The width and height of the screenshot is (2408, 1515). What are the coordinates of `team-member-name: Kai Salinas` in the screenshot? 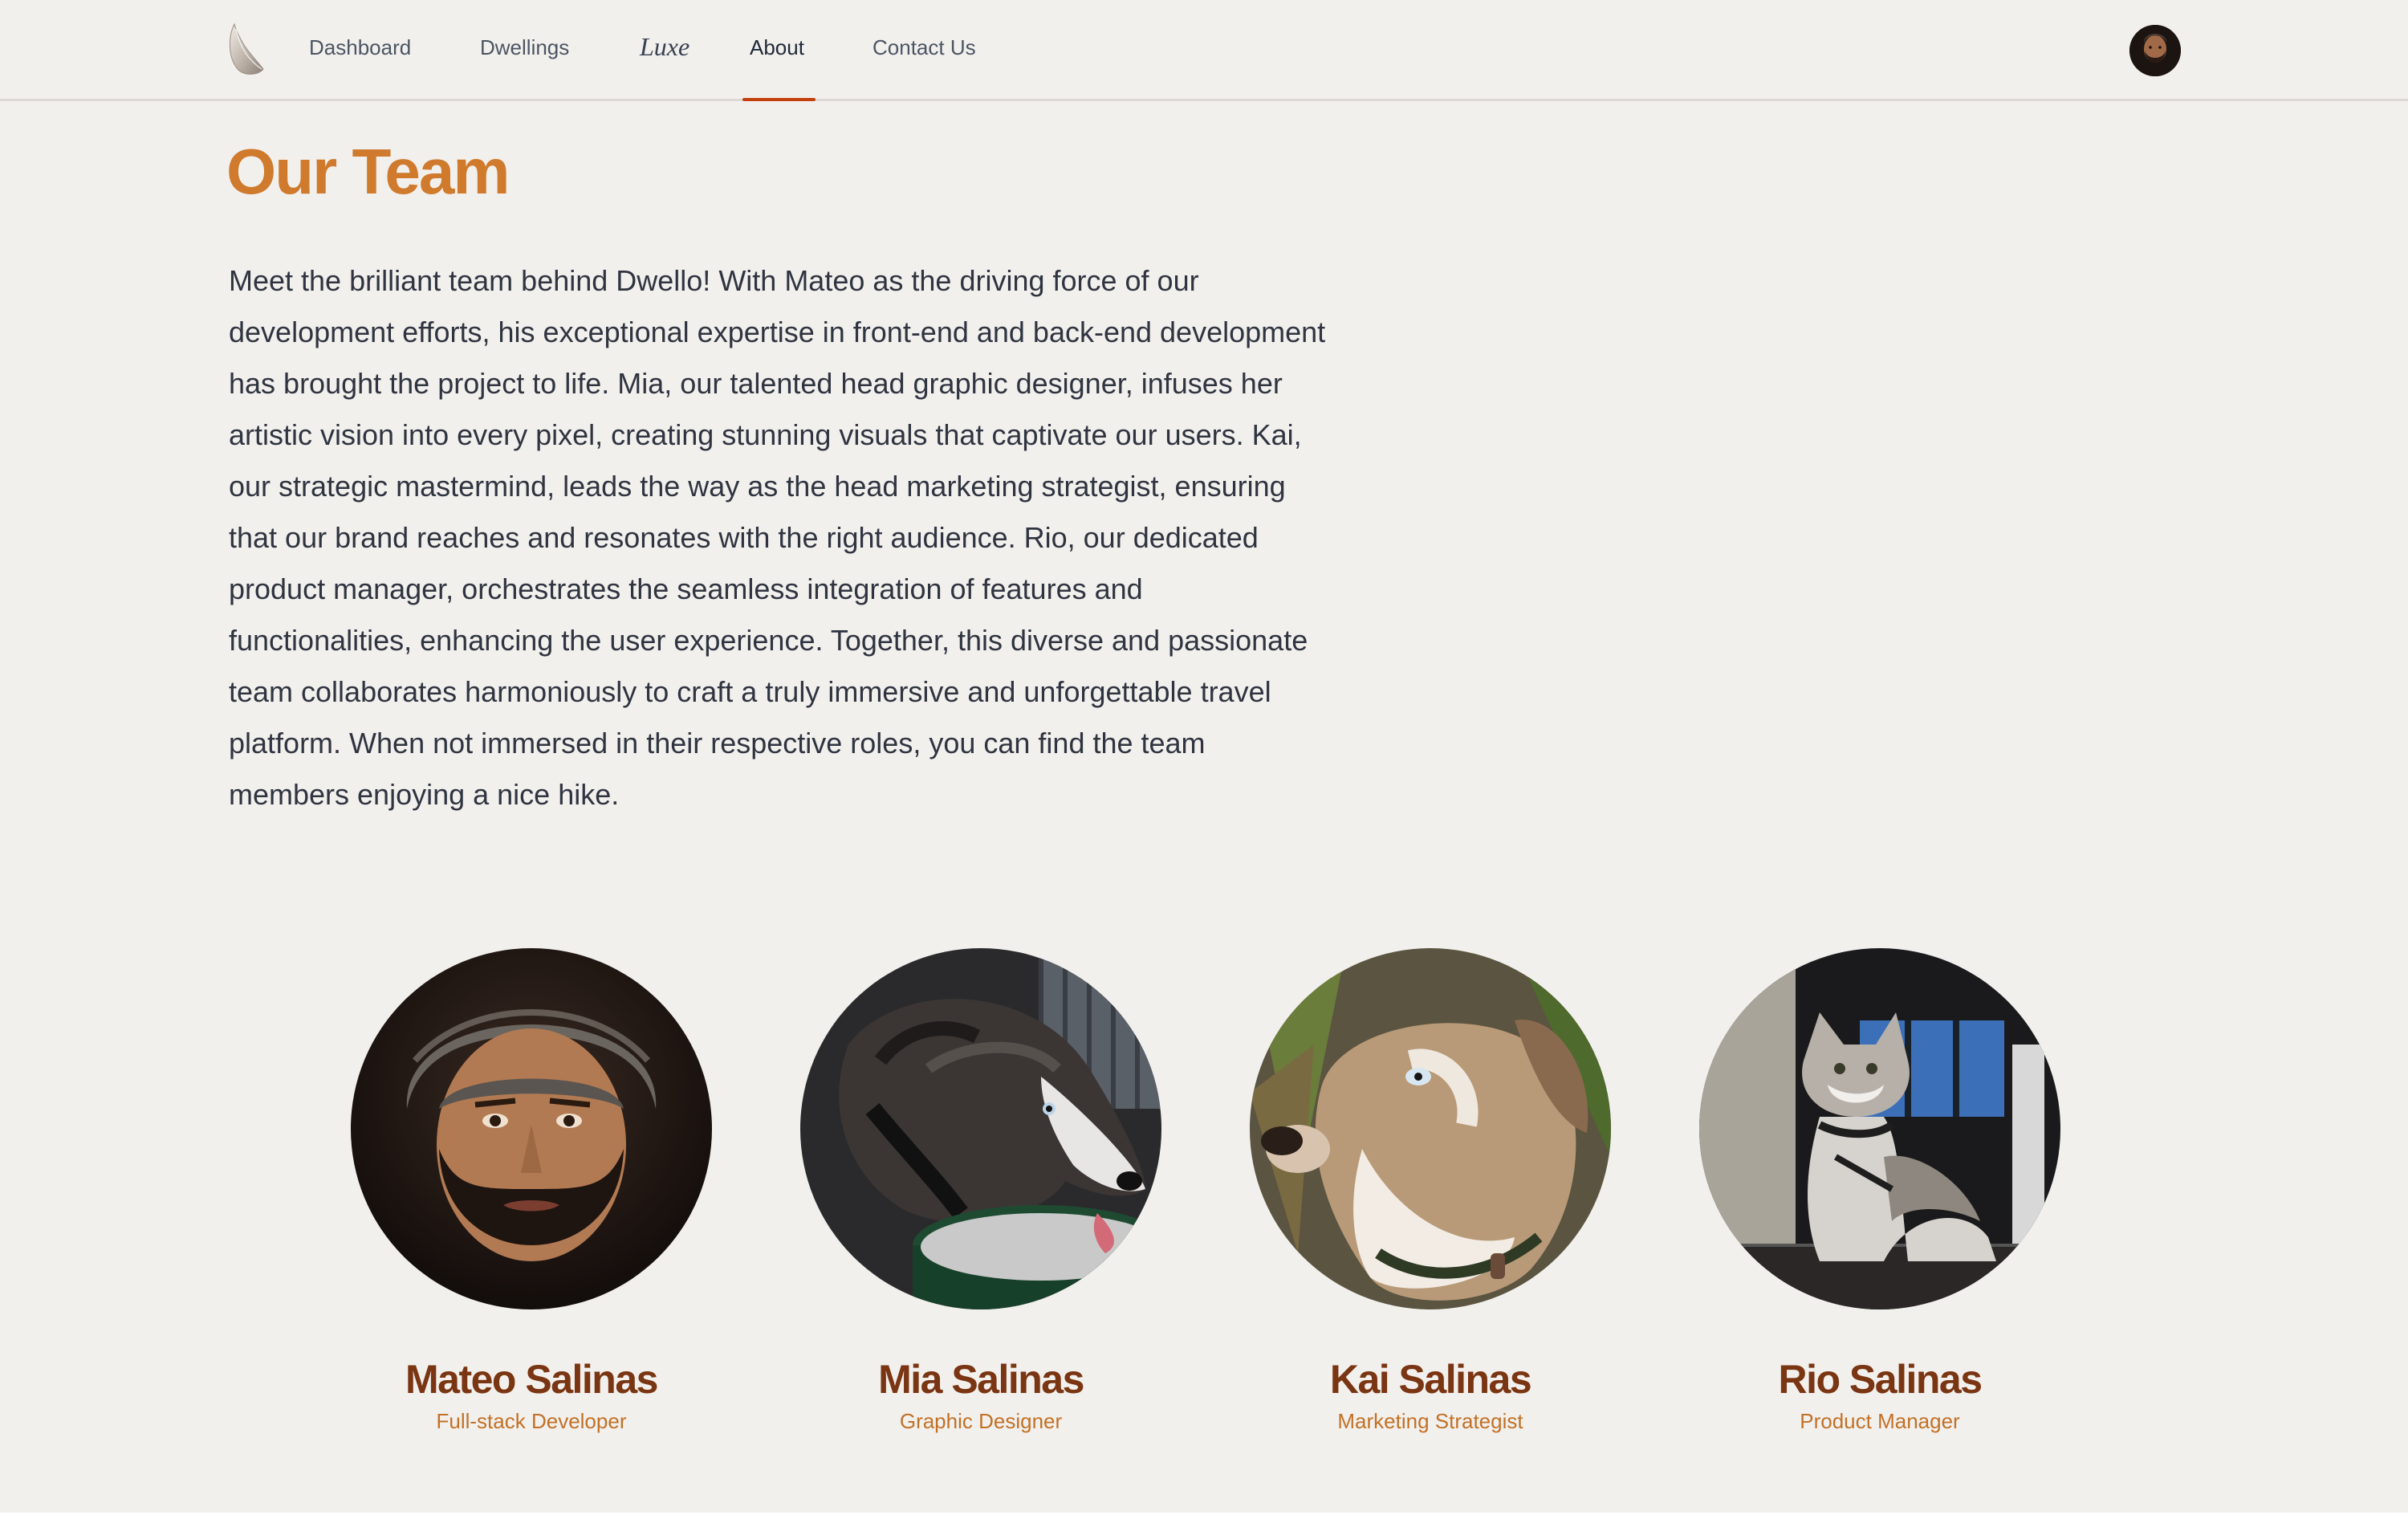 It's located at (1430, 1379).